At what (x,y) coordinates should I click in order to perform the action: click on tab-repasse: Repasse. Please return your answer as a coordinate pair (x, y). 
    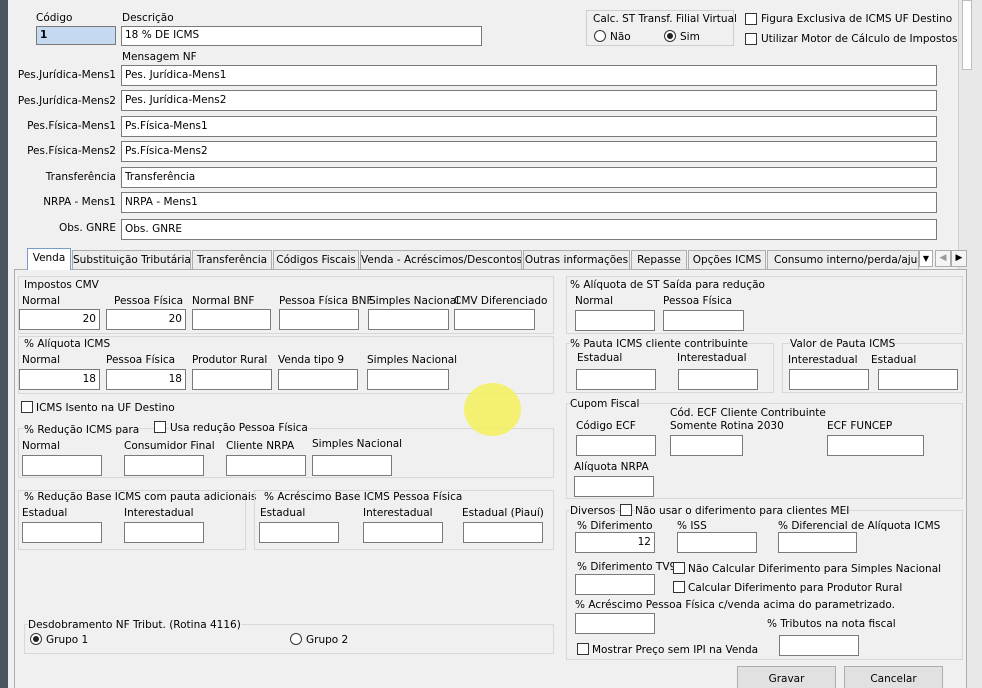
    Looking at the image, I should click on (659, 259).